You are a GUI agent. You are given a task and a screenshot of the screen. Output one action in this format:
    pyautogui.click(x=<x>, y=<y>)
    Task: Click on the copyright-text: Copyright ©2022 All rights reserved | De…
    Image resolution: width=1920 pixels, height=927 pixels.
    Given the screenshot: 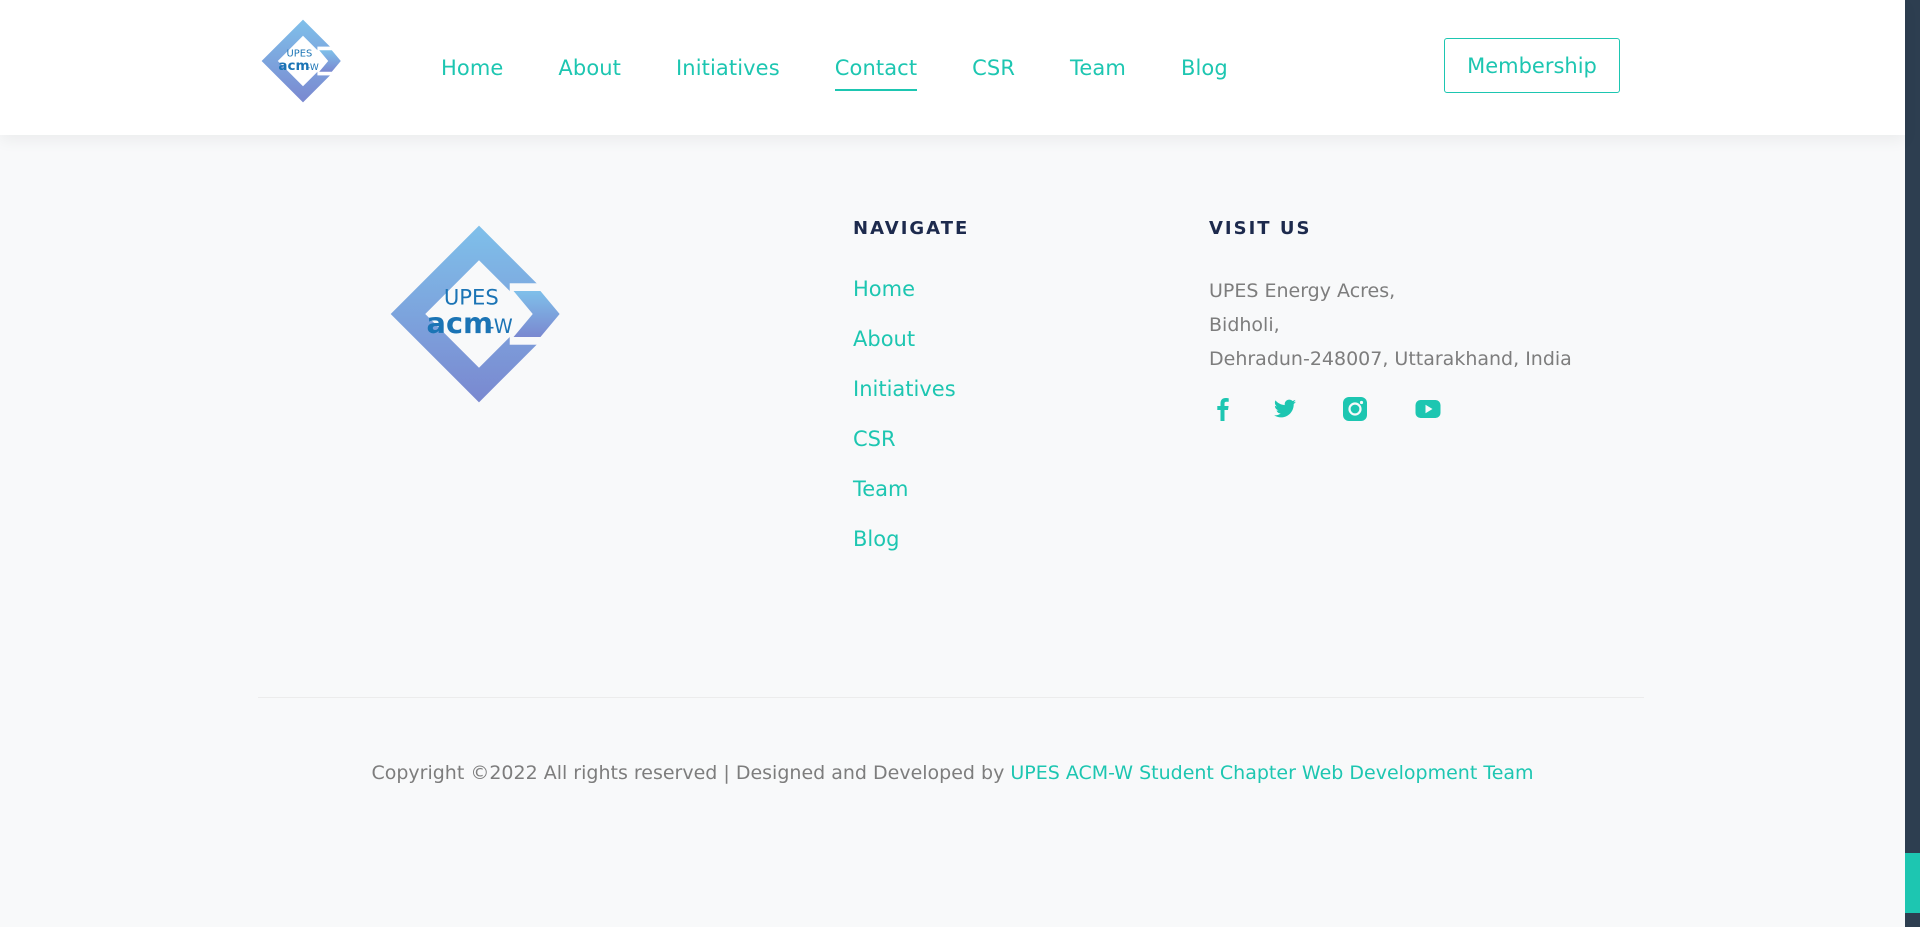 What is the action you would take?
    pyautogui.click(x=691, y=773)
    